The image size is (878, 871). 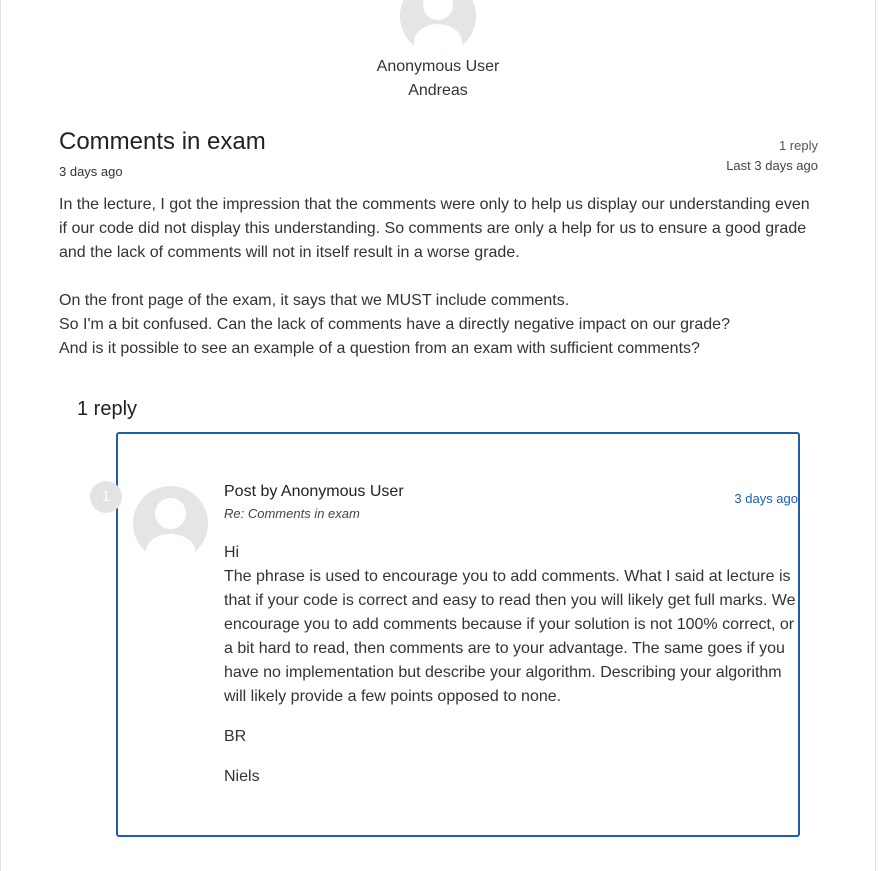 I want to click on replies-heading: 1 reply, so click(x=107, y=409).